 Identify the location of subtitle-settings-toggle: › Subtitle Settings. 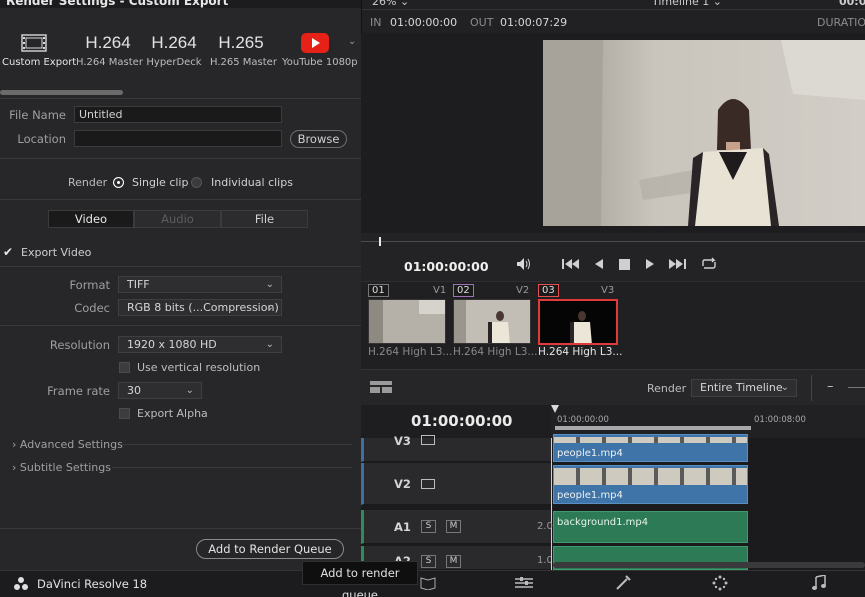
(61, 467).